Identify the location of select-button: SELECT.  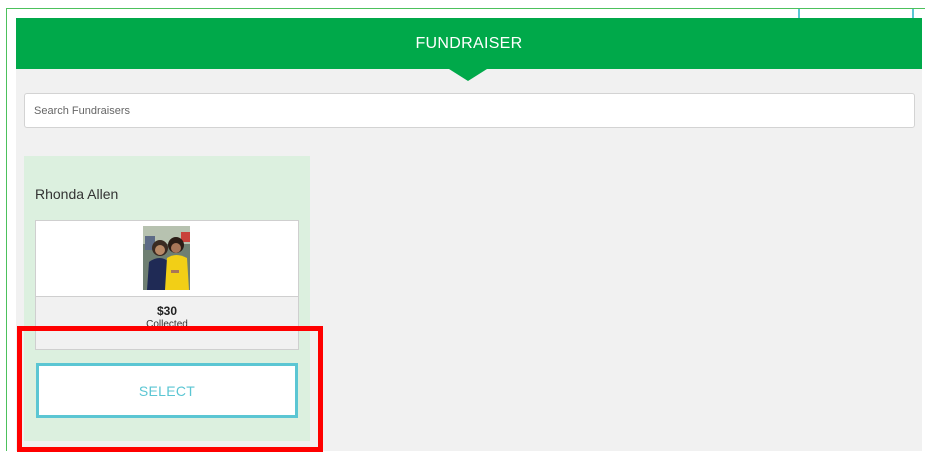
(167, 390).